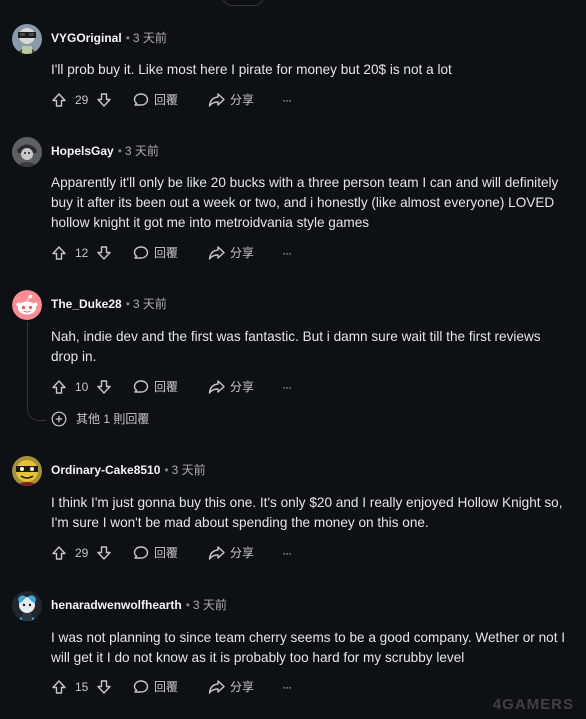 This screenshot has height=719, width=586. What do you see at coordinates (533, 704) in the screenshot?
I see `watermark-logo: 4GAMERS` at bounding box center [533, 704].